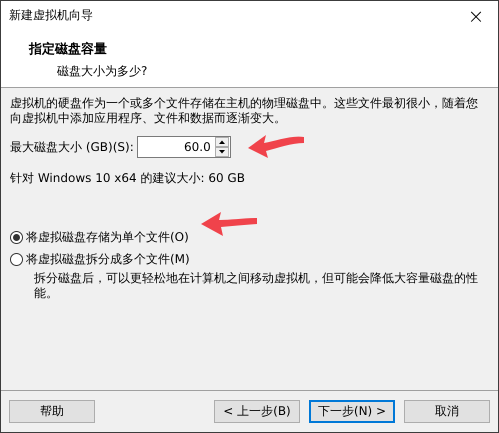  I want to click on page-title: 指定磁盘容量, so click(68, 49).